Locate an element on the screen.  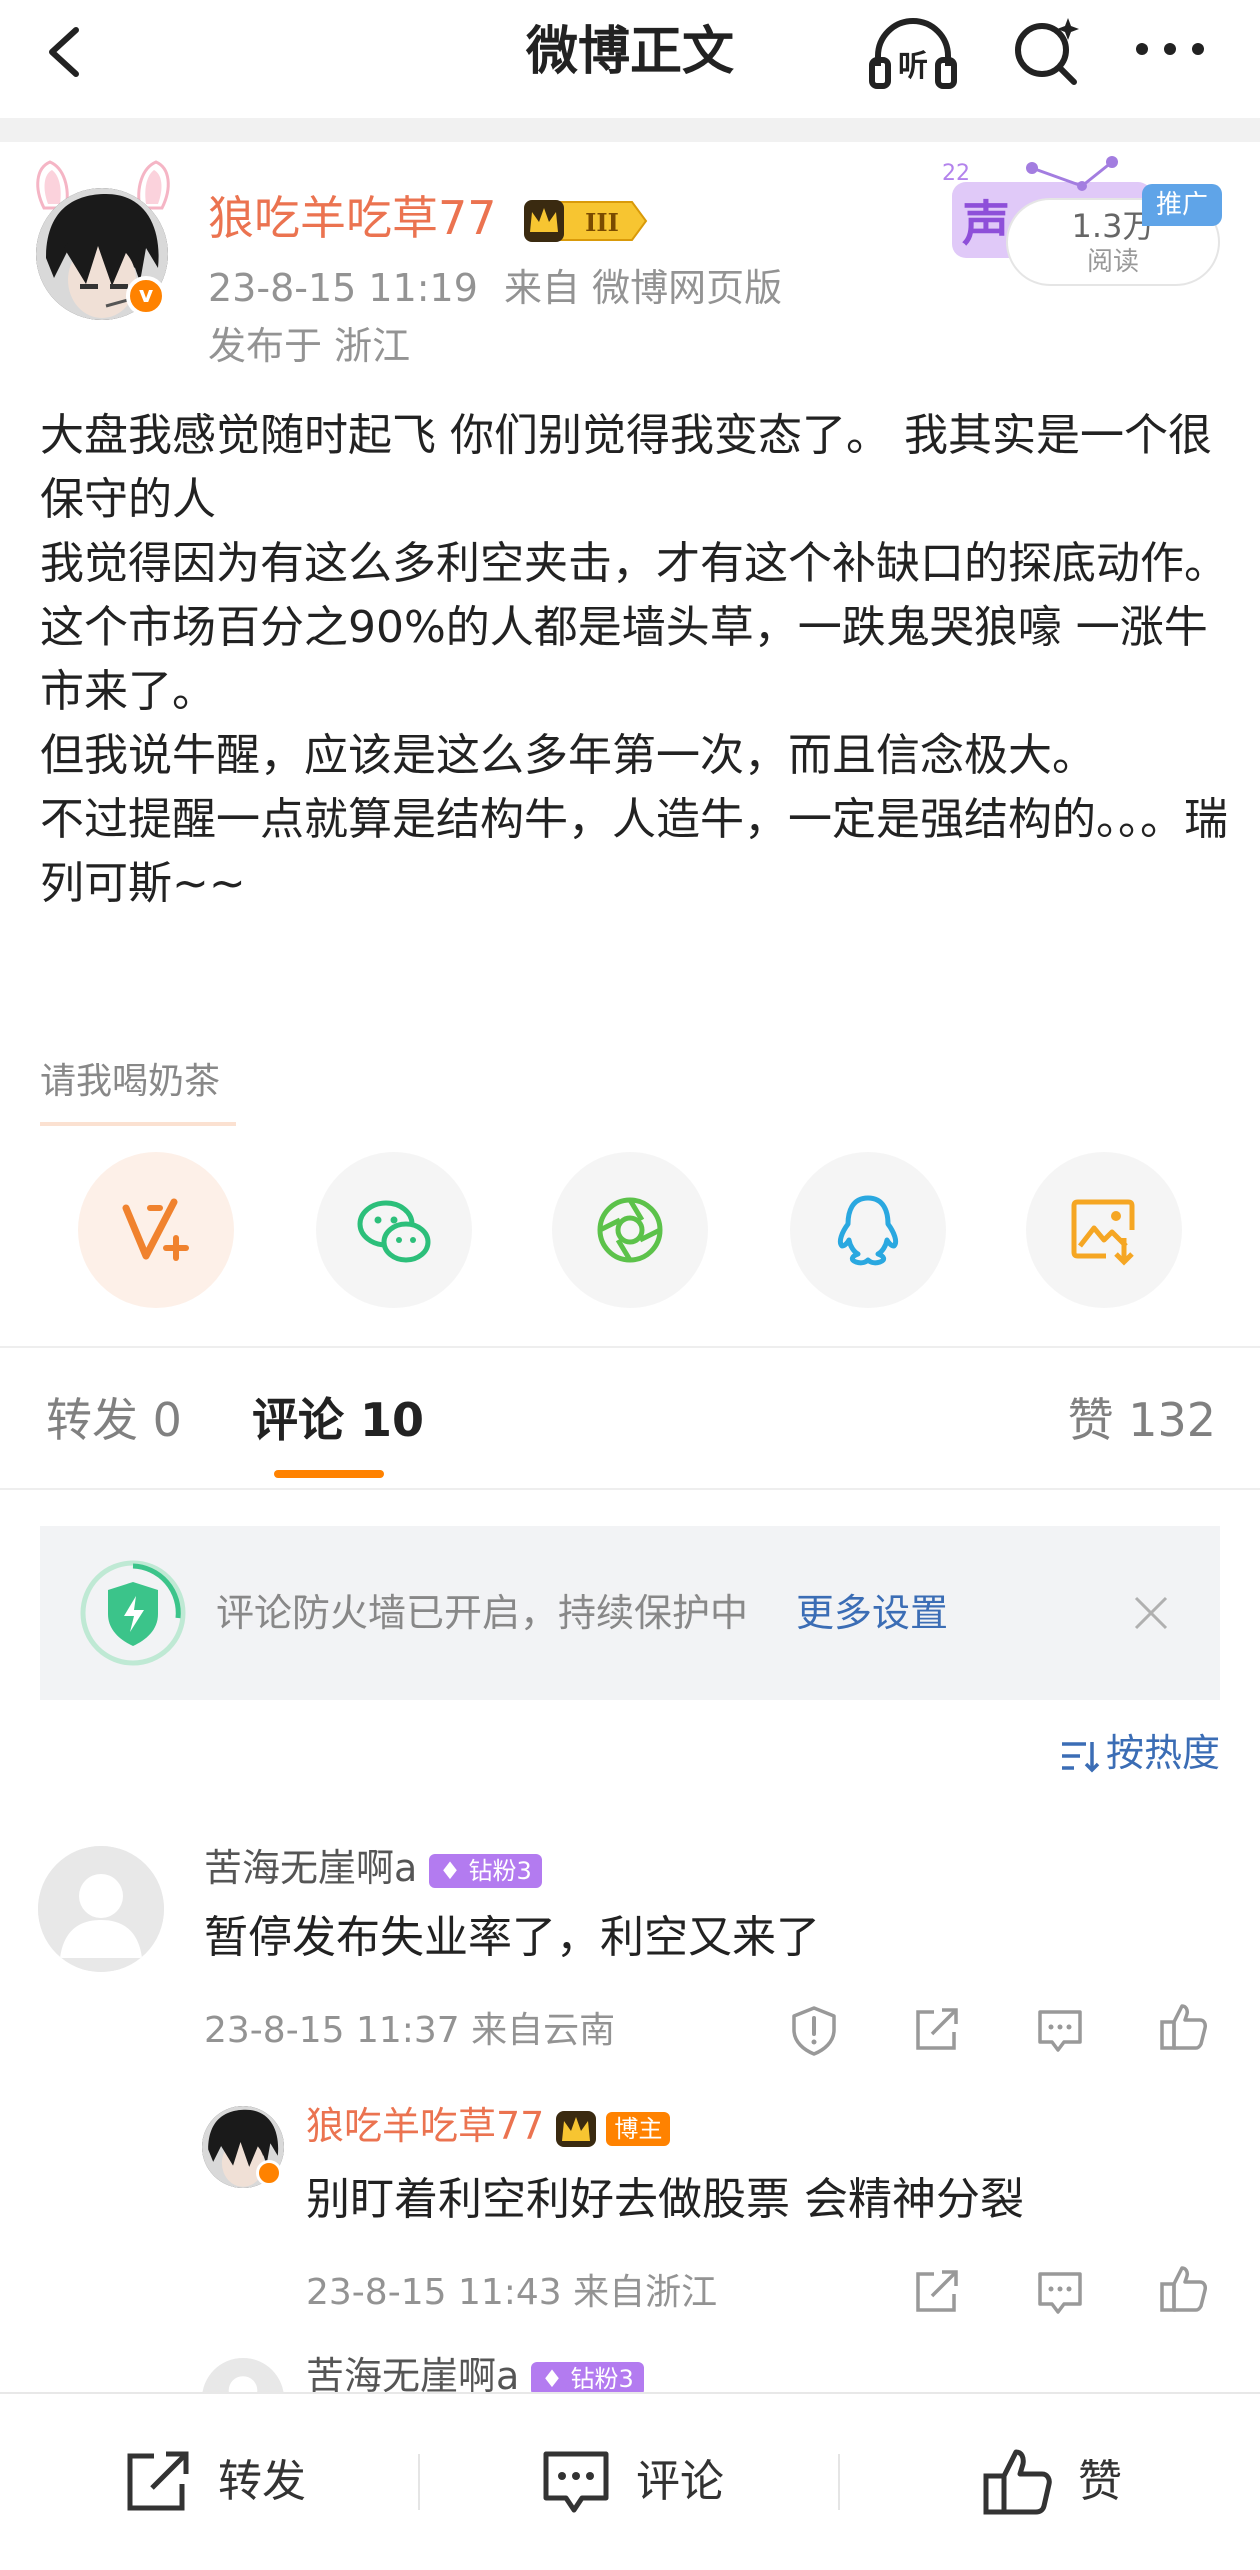
tip-label: 请我喝奶茶 is located at coordinates (130, 1082).